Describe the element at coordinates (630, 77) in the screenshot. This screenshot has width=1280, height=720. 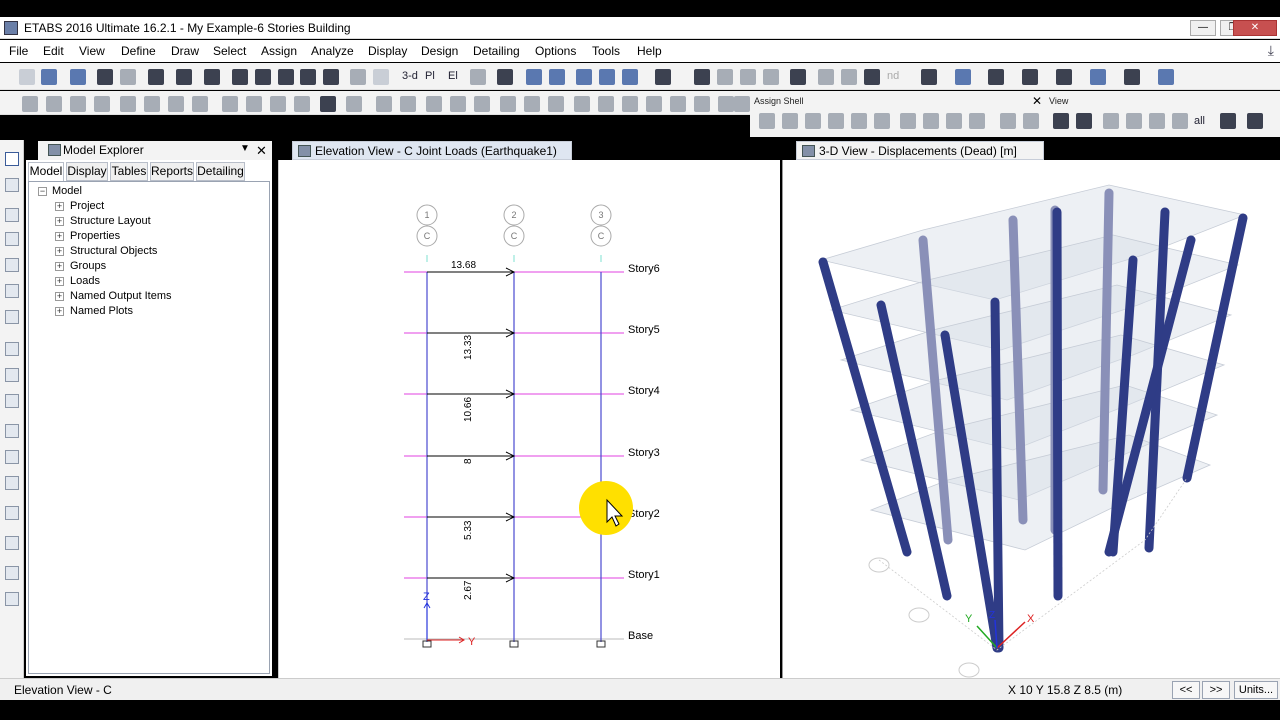
I see `show-undeformed-icon` at that location.